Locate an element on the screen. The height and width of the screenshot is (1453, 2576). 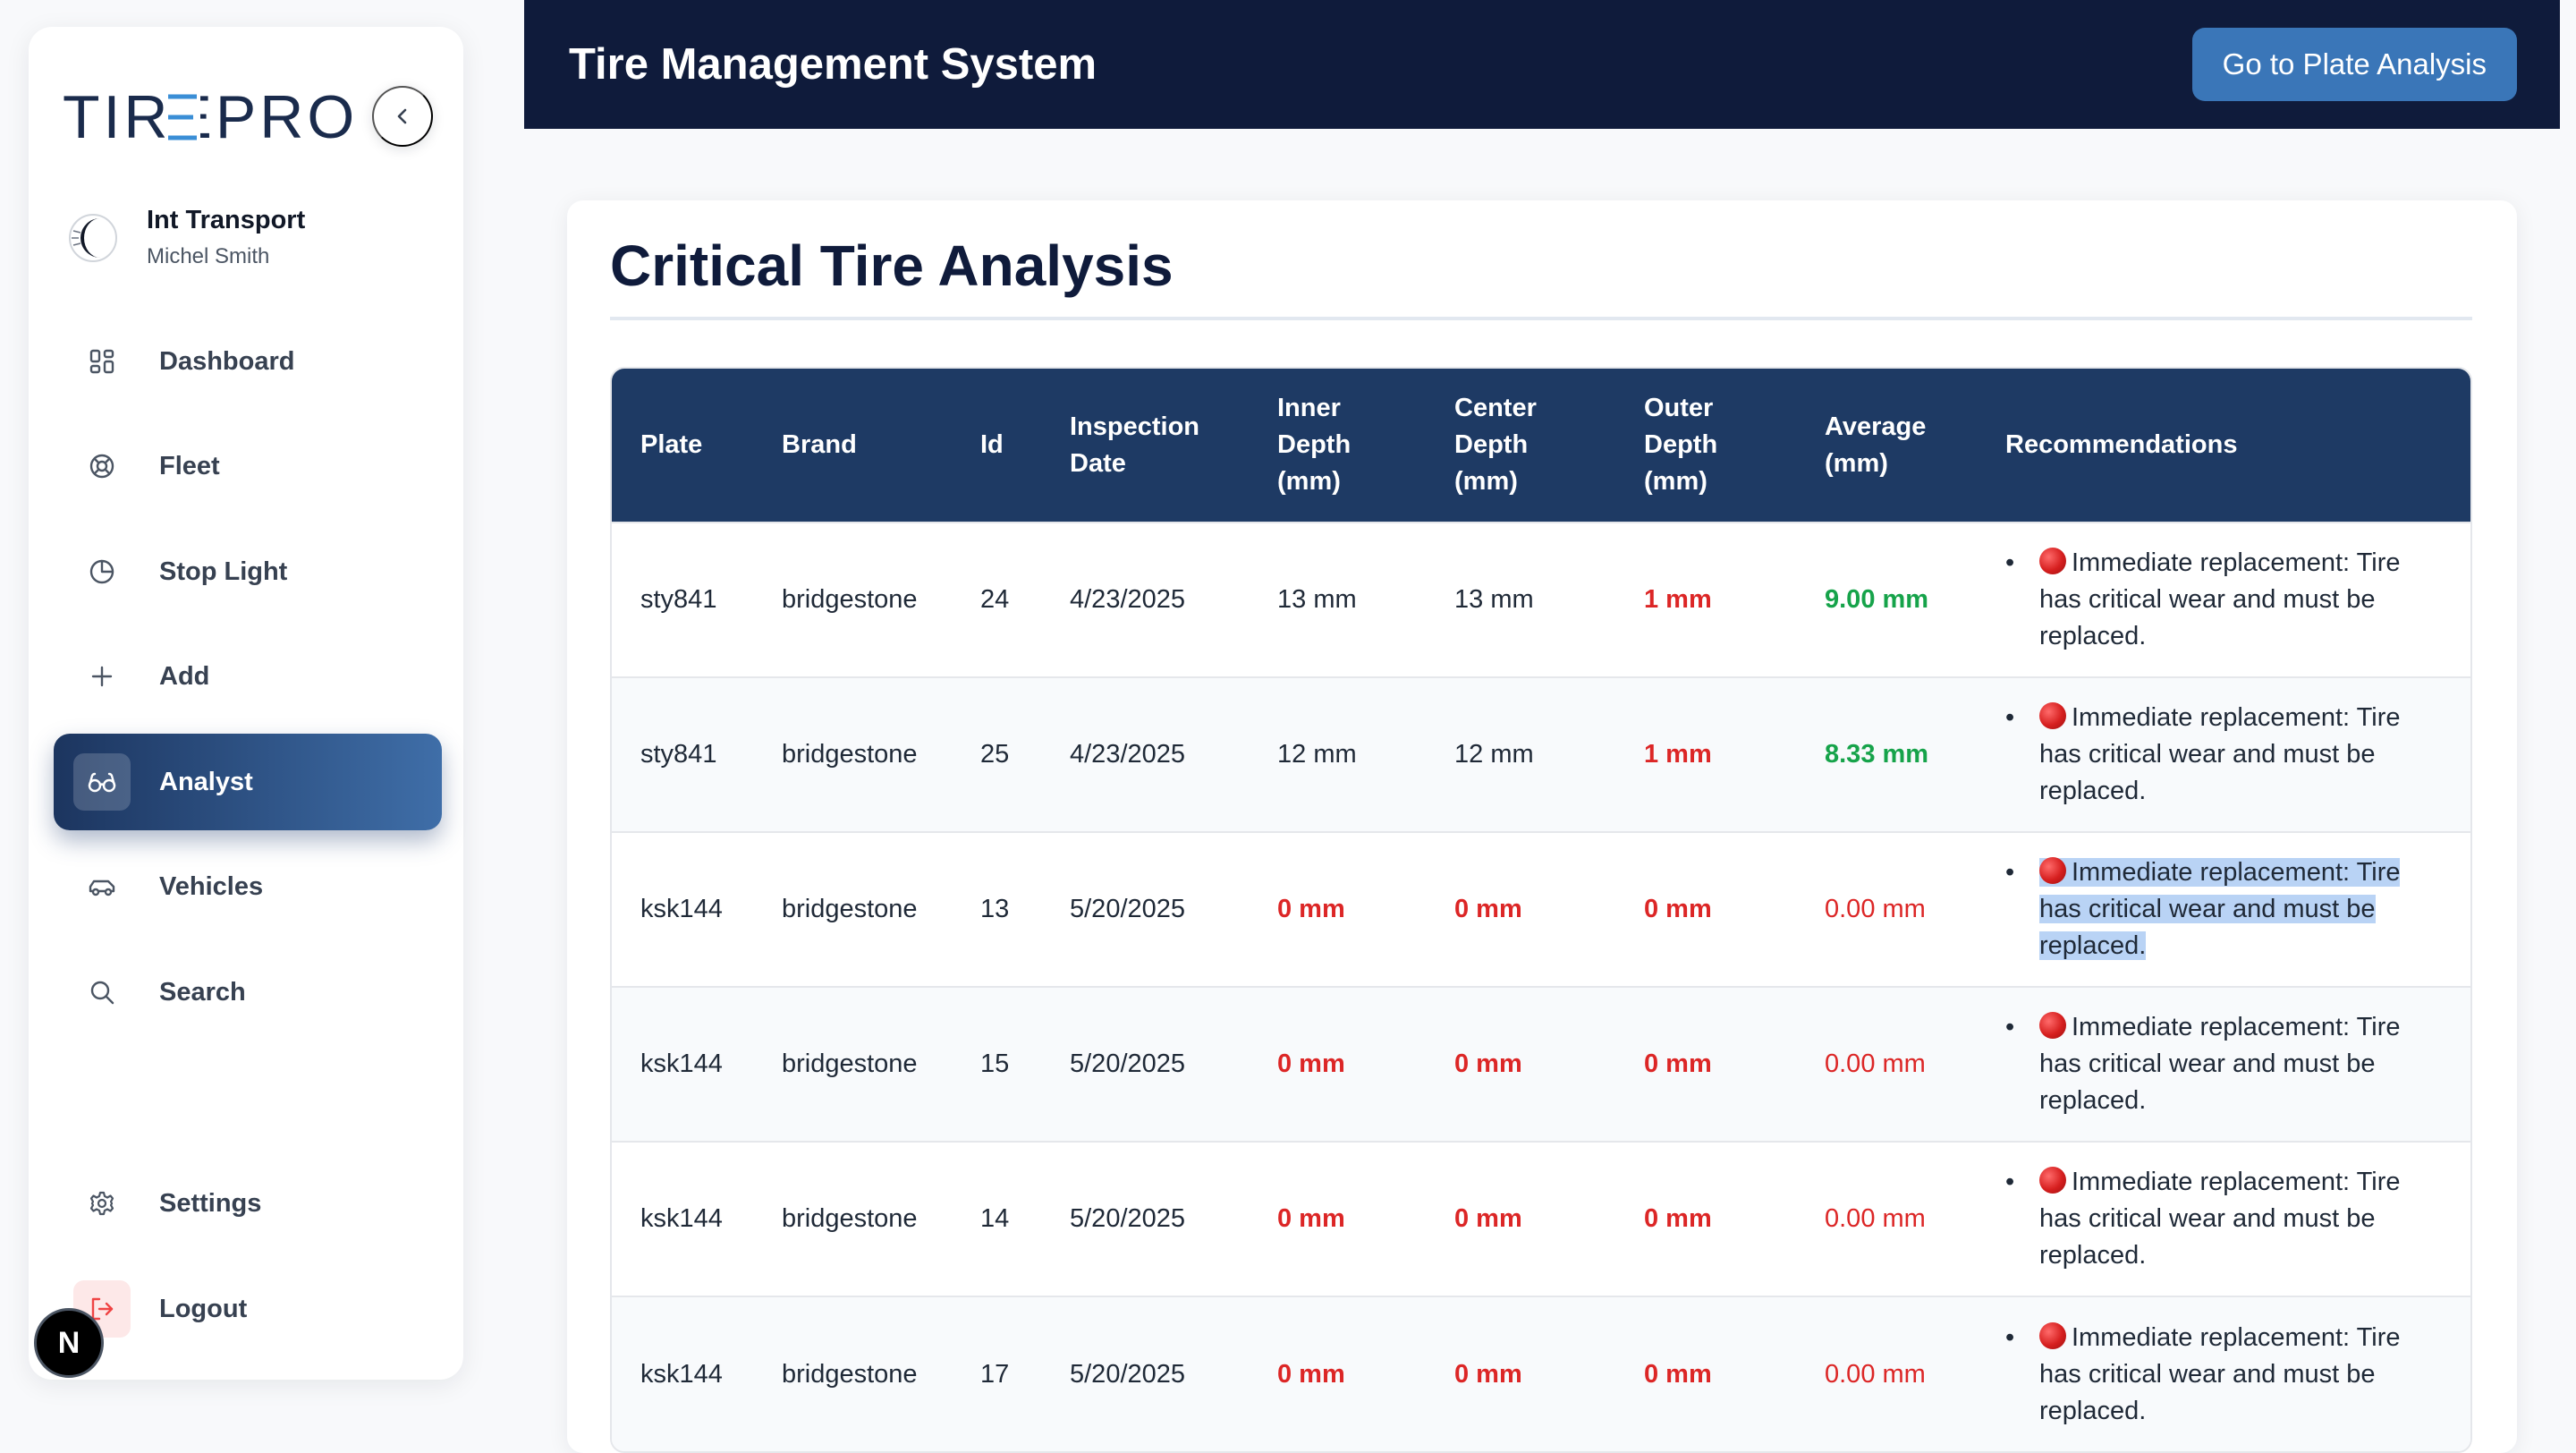
cell-id: 14 is located at coordinates (995, 1218).